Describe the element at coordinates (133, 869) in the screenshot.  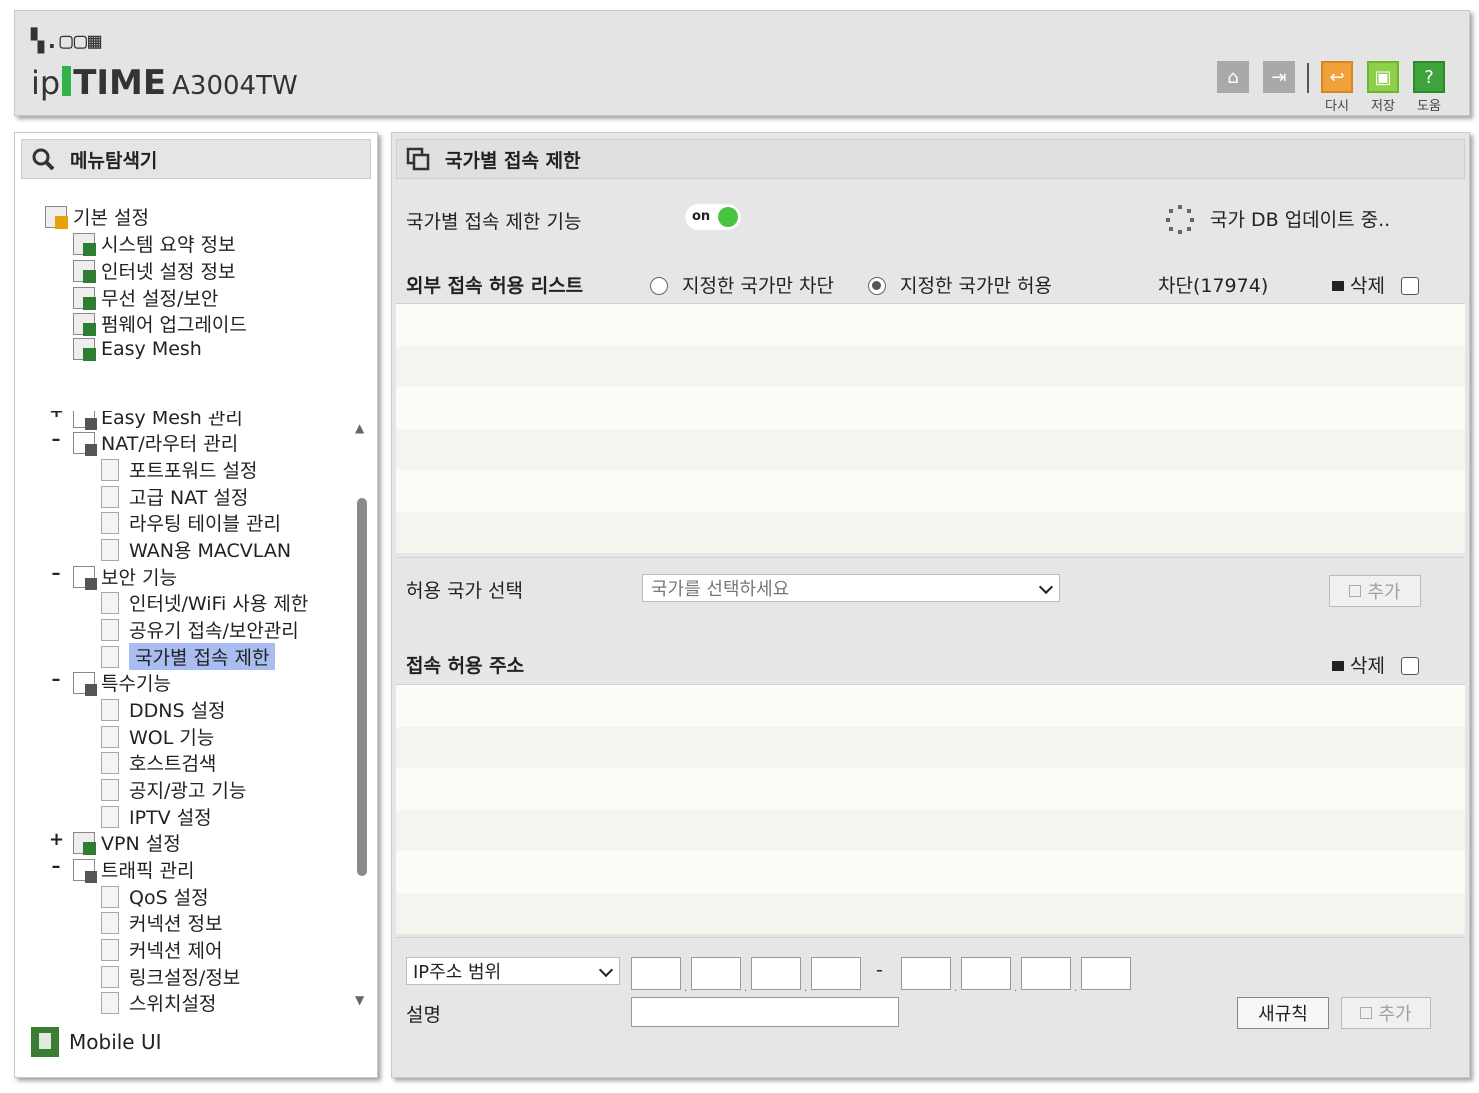
I see `tree-traffic: 트래픽 관리` at that location.